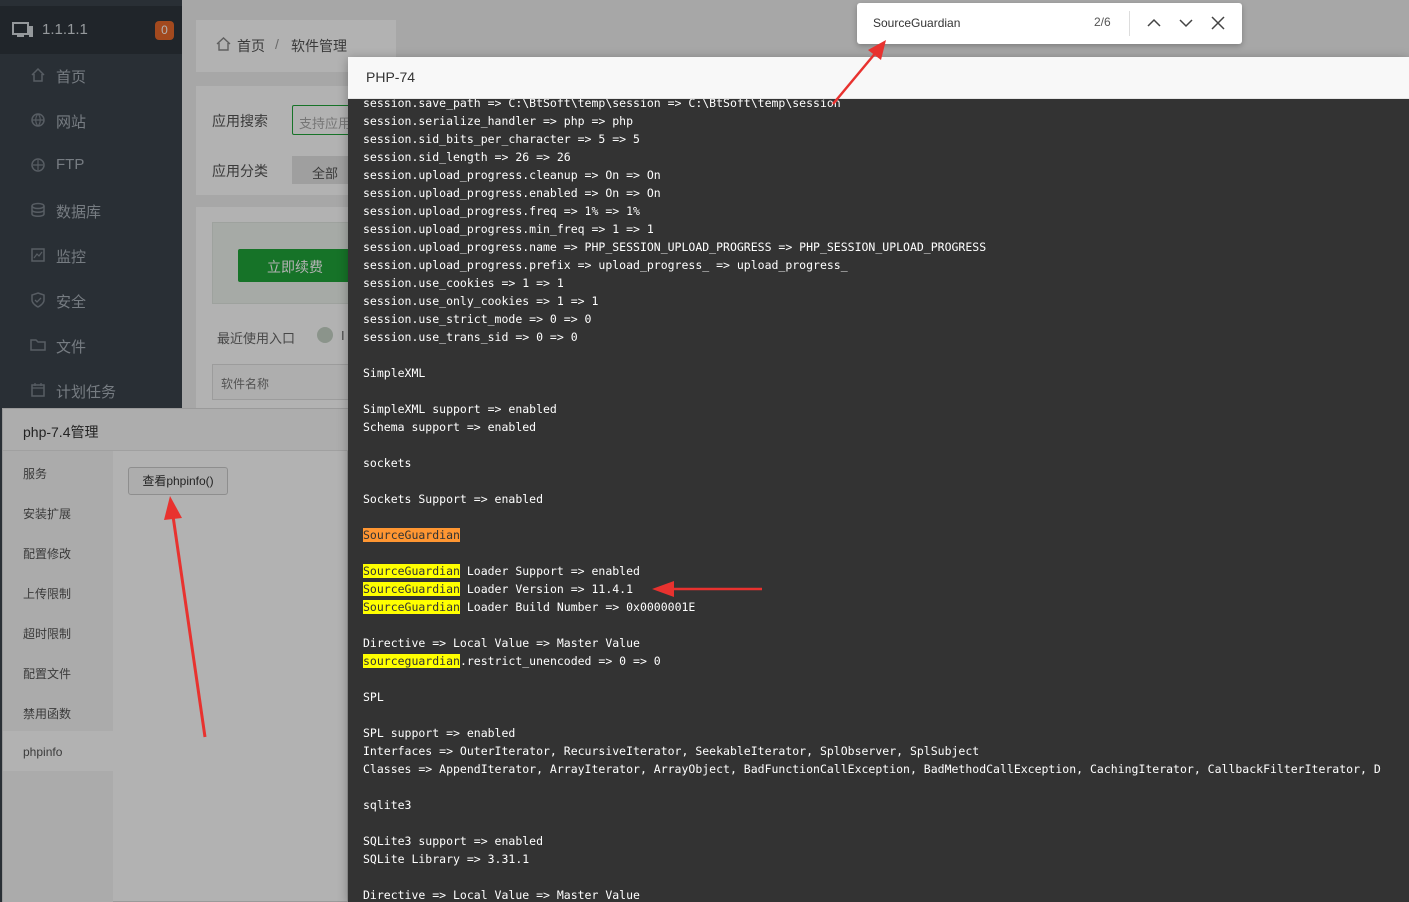 The width and height of the screenshot is (1409, 902). I want to click on search-match-current: SourceGuardian, so click(411, 535).